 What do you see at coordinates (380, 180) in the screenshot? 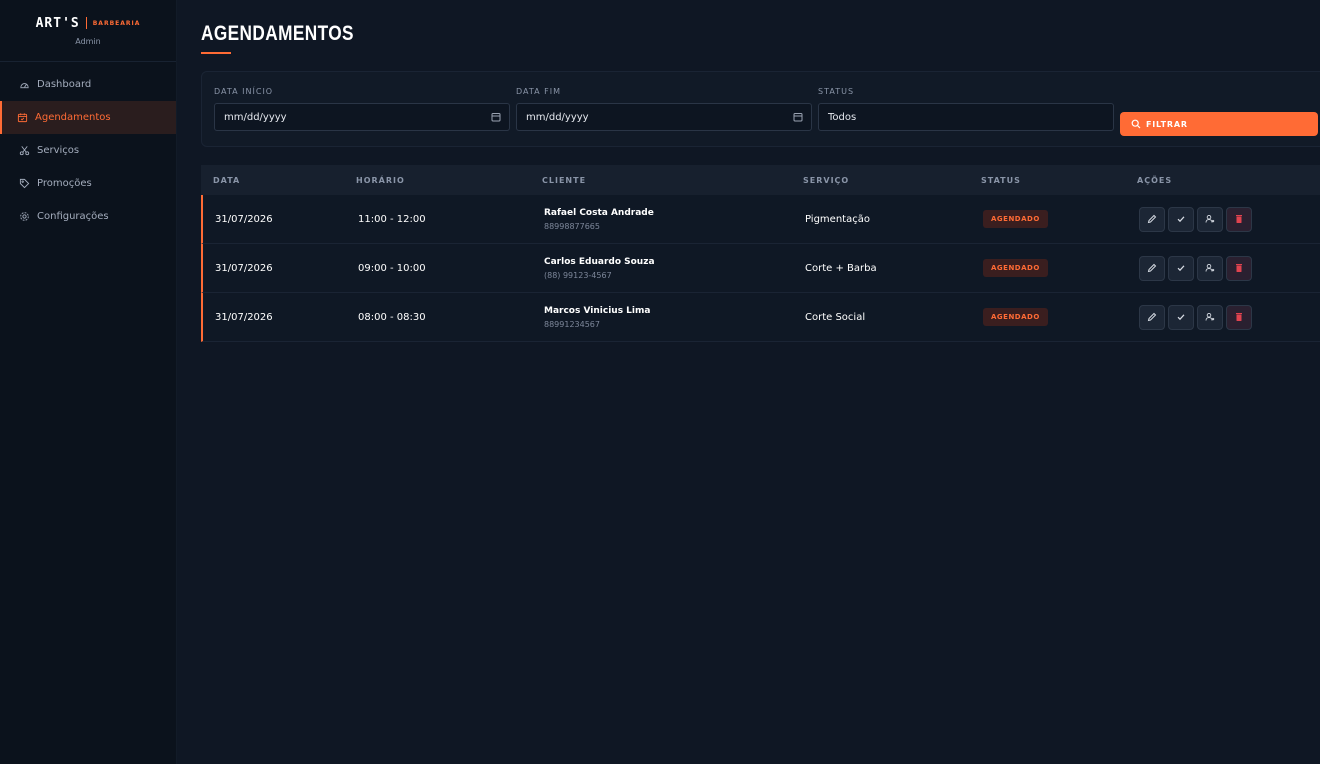
I see `header-time: HORÁRIO` at bounding box center [380, 180].